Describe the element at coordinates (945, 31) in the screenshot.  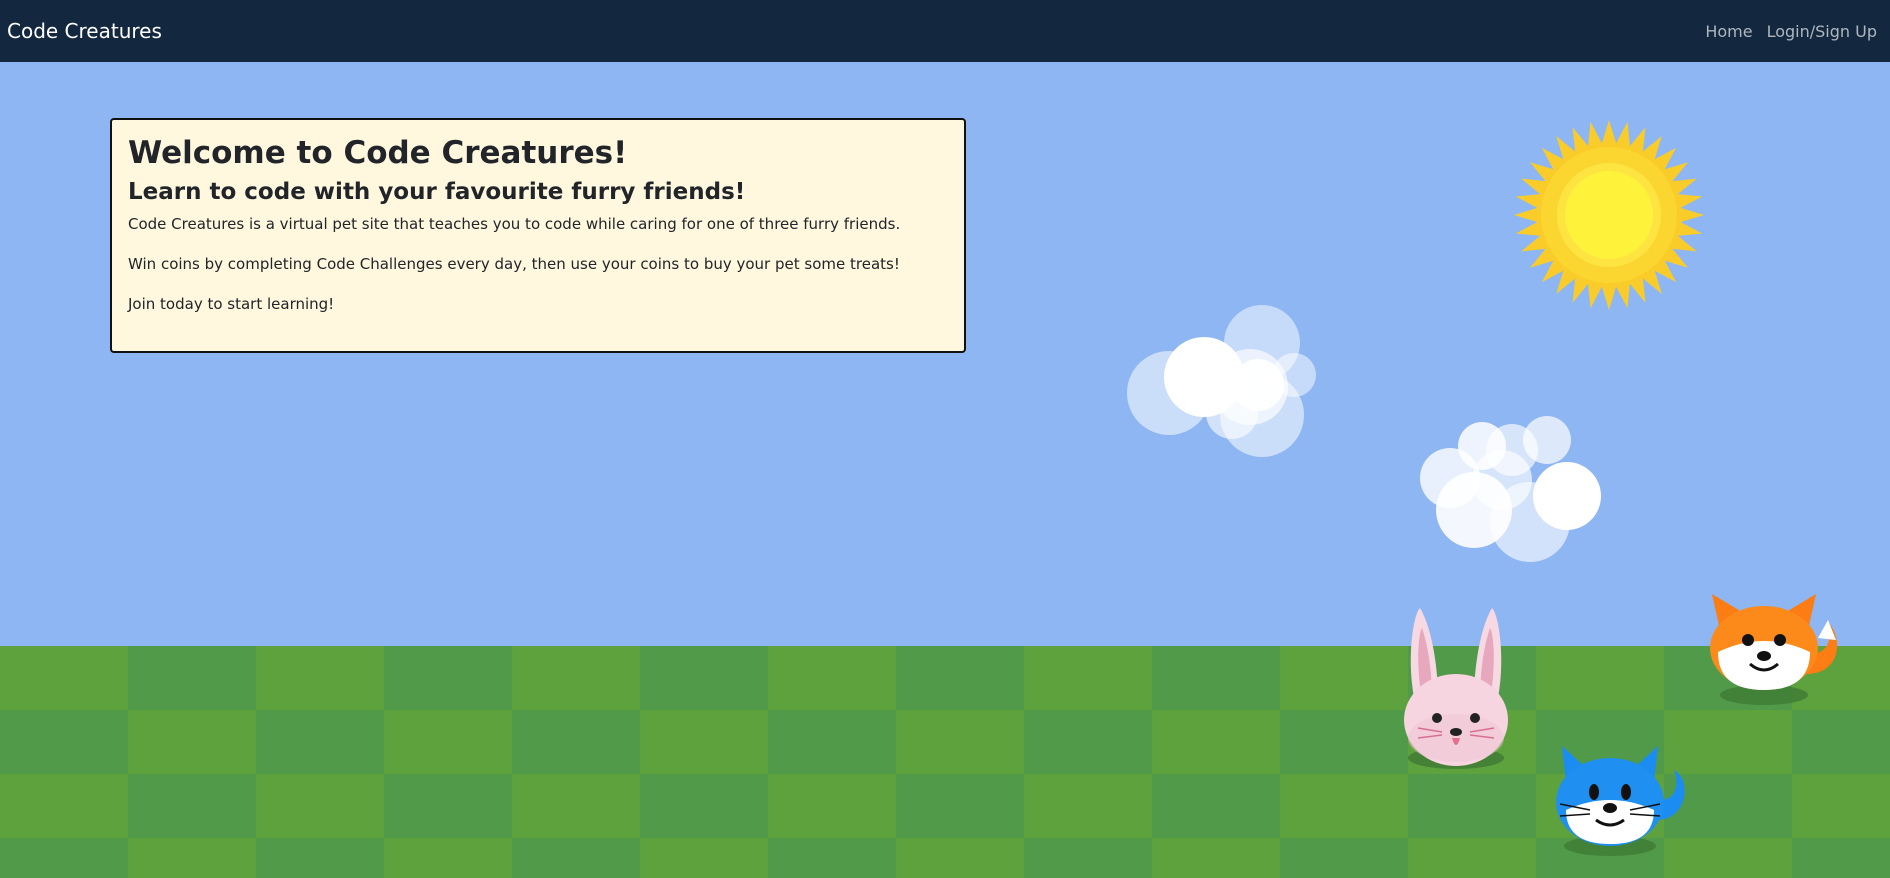
I see `navbar: Code Creatures Home Login/Sign Up` at that location.